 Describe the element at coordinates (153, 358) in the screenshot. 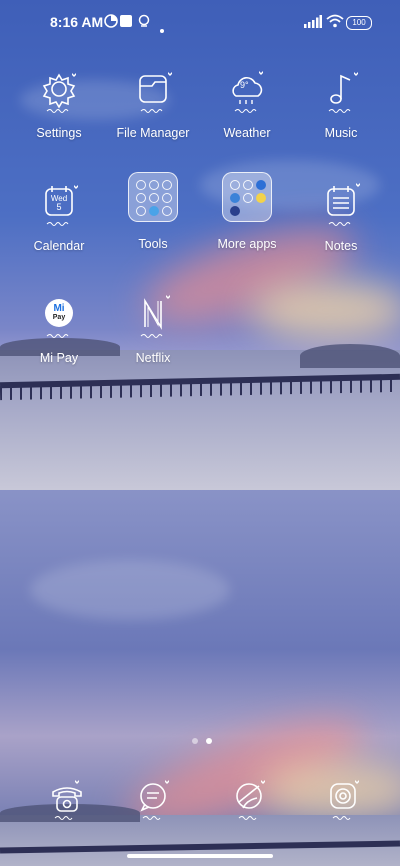

I see `app-label: Netflix` at that location.